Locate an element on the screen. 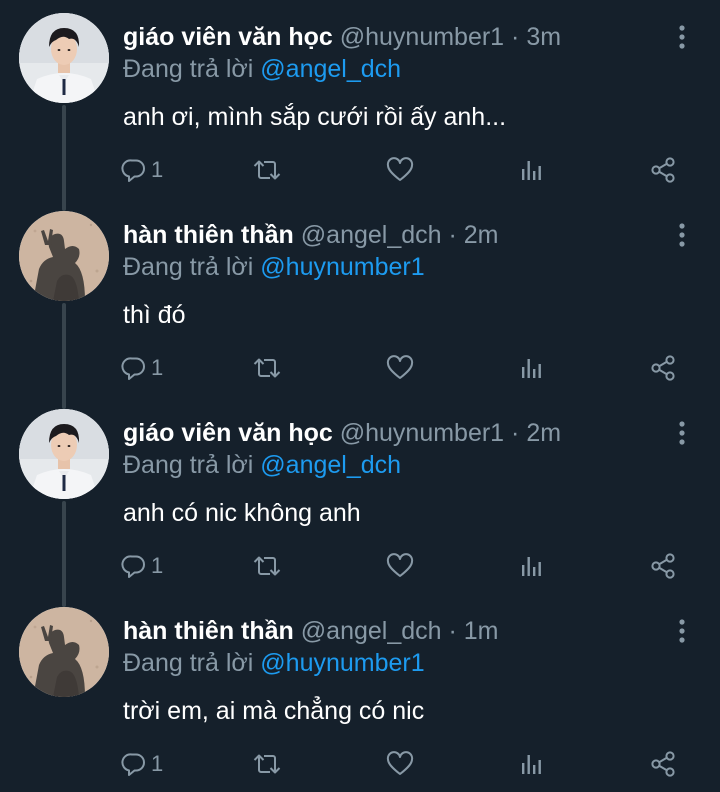 This screenshot has height=792, width=720. tweet-text: trời em, ai mà chẳng có nic is located at coordinates (274, 711).